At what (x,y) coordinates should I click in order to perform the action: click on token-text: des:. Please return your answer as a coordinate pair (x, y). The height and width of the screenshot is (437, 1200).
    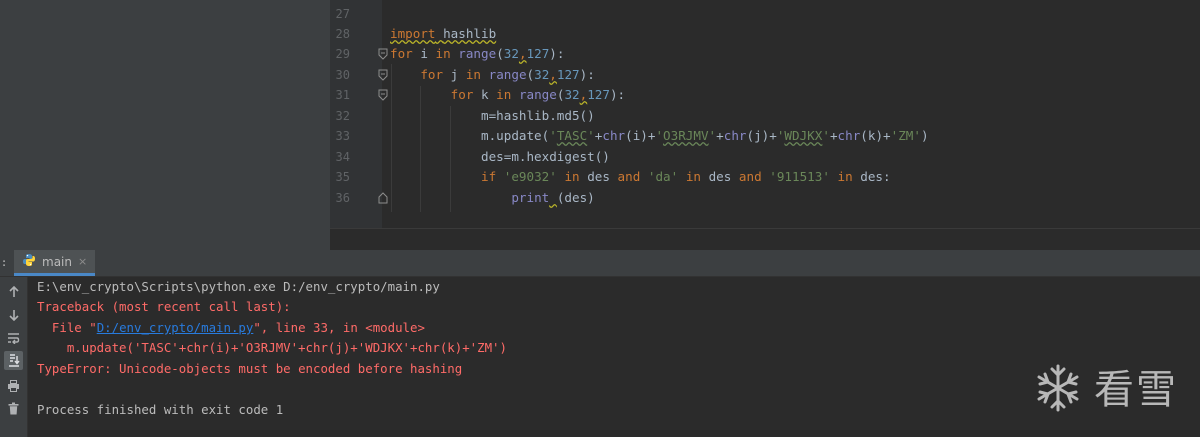
    Looking at the image, I should click on (871, 176).